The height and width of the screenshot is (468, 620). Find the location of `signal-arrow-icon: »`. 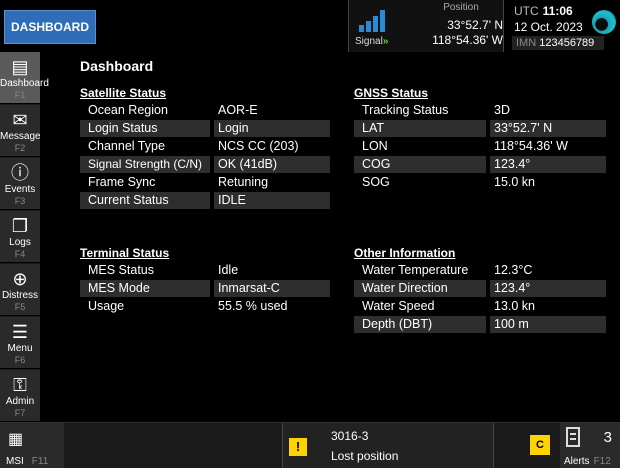

signal-arrow-icon: » is located at coordinates (385, 41).